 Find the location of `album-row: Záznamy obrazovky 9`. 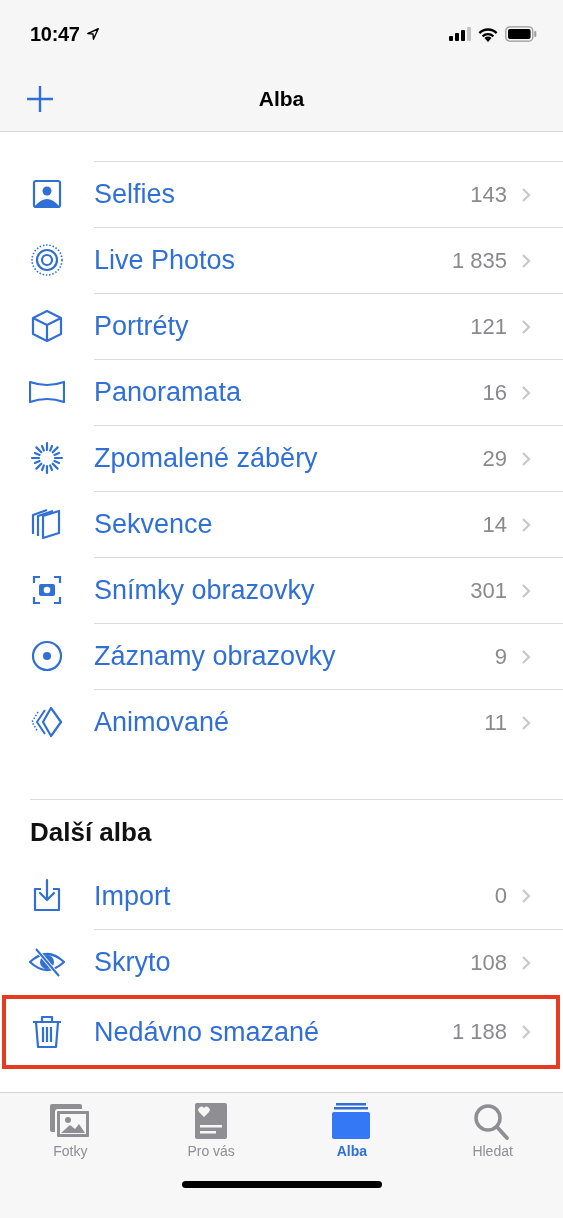

album-row: Záznamy obrazovky 9 is located at coordinates (281, 656).